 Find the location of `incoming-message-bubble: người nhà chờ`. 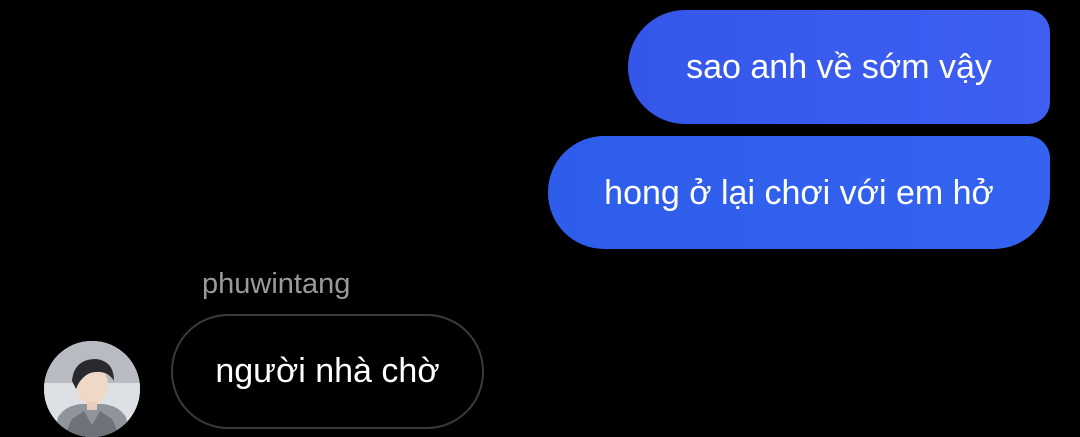

incoming-message-bubble: người nhà chờ is located at coordinates (327, 371).